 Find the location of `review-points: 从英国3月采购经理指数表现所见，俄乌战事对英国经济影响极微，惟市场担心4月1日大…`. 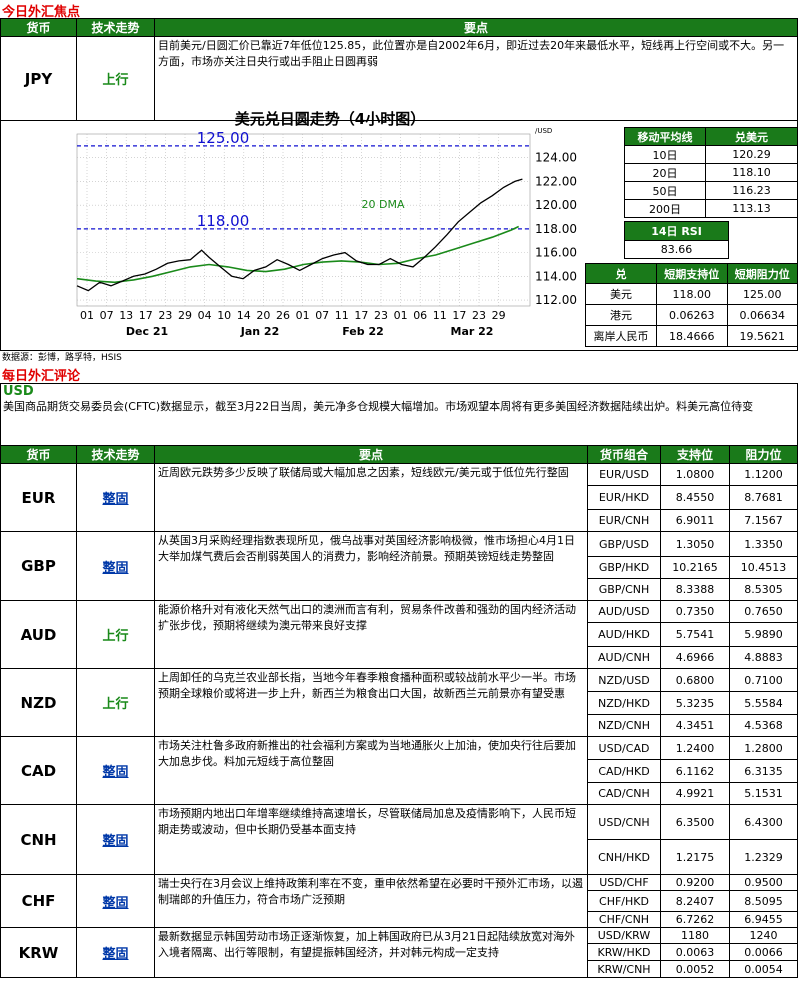

review-points: 从英国3月采购经理指数表现所见，俄乌战事对英国经济影响极微，惟市场担心4月1日大… is located at coordinates (371, 566).